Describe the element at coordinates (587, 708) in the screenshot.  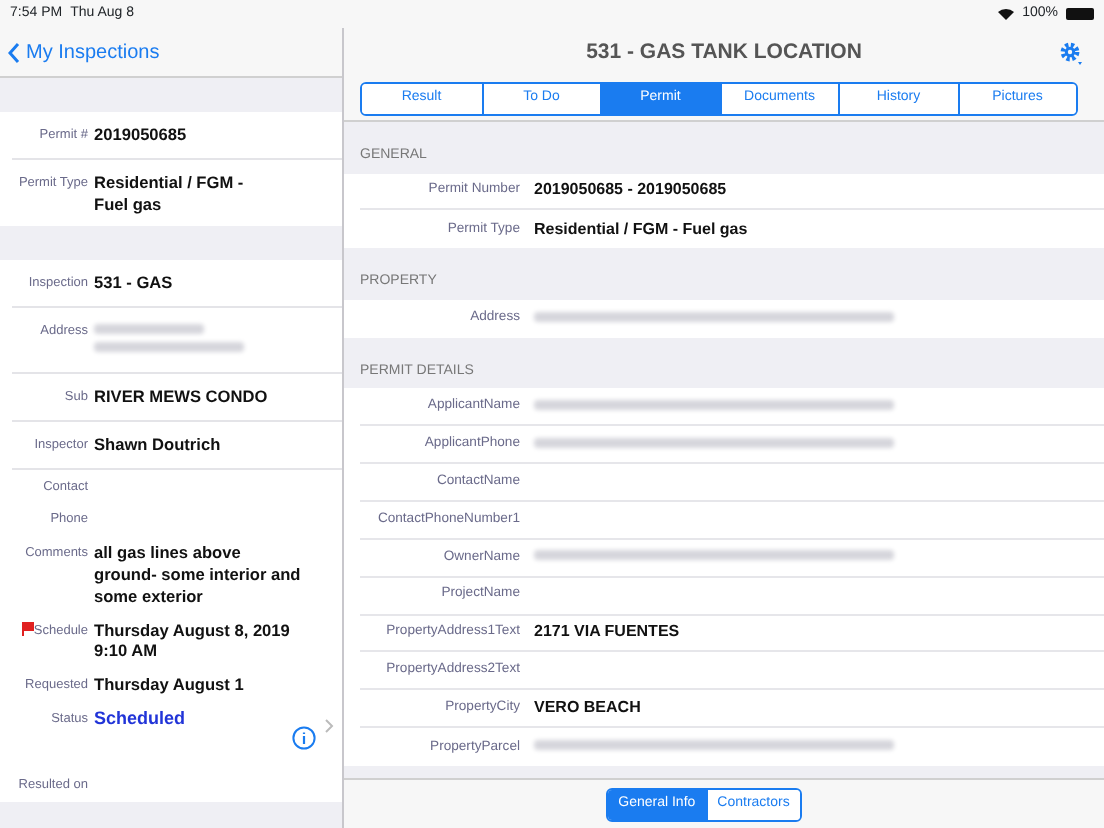
I see `field-value: VERO BEACH` at that location.